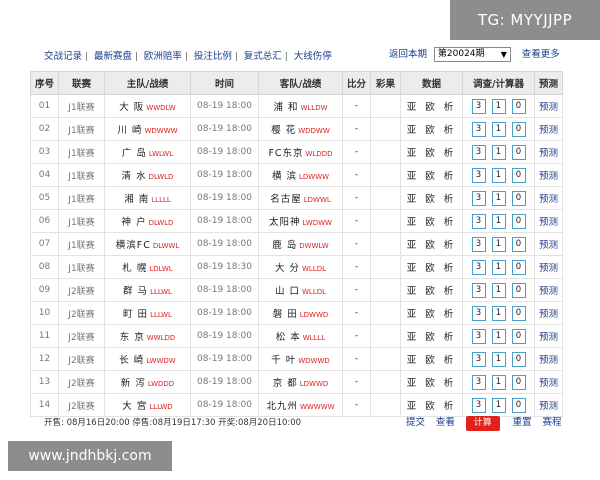 This screenshot has width=600, height=480. I want to click on link-multi-summary: 复式总汇, so click(263, 56).